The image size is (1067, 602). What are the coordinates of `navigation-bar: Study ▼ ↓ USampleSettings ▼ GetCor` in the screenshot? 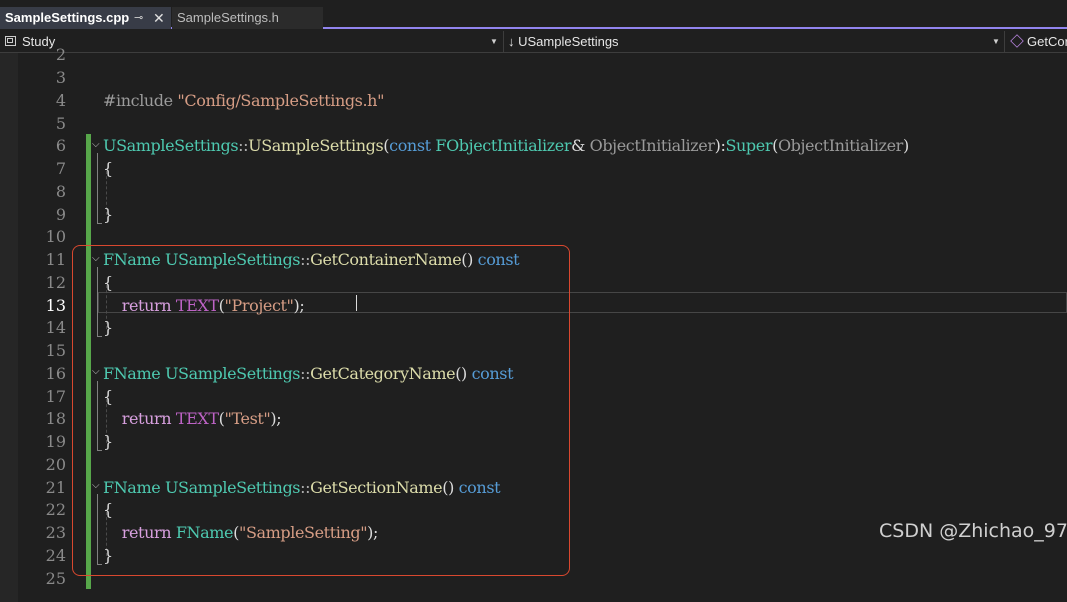 It's located at (533, 42).